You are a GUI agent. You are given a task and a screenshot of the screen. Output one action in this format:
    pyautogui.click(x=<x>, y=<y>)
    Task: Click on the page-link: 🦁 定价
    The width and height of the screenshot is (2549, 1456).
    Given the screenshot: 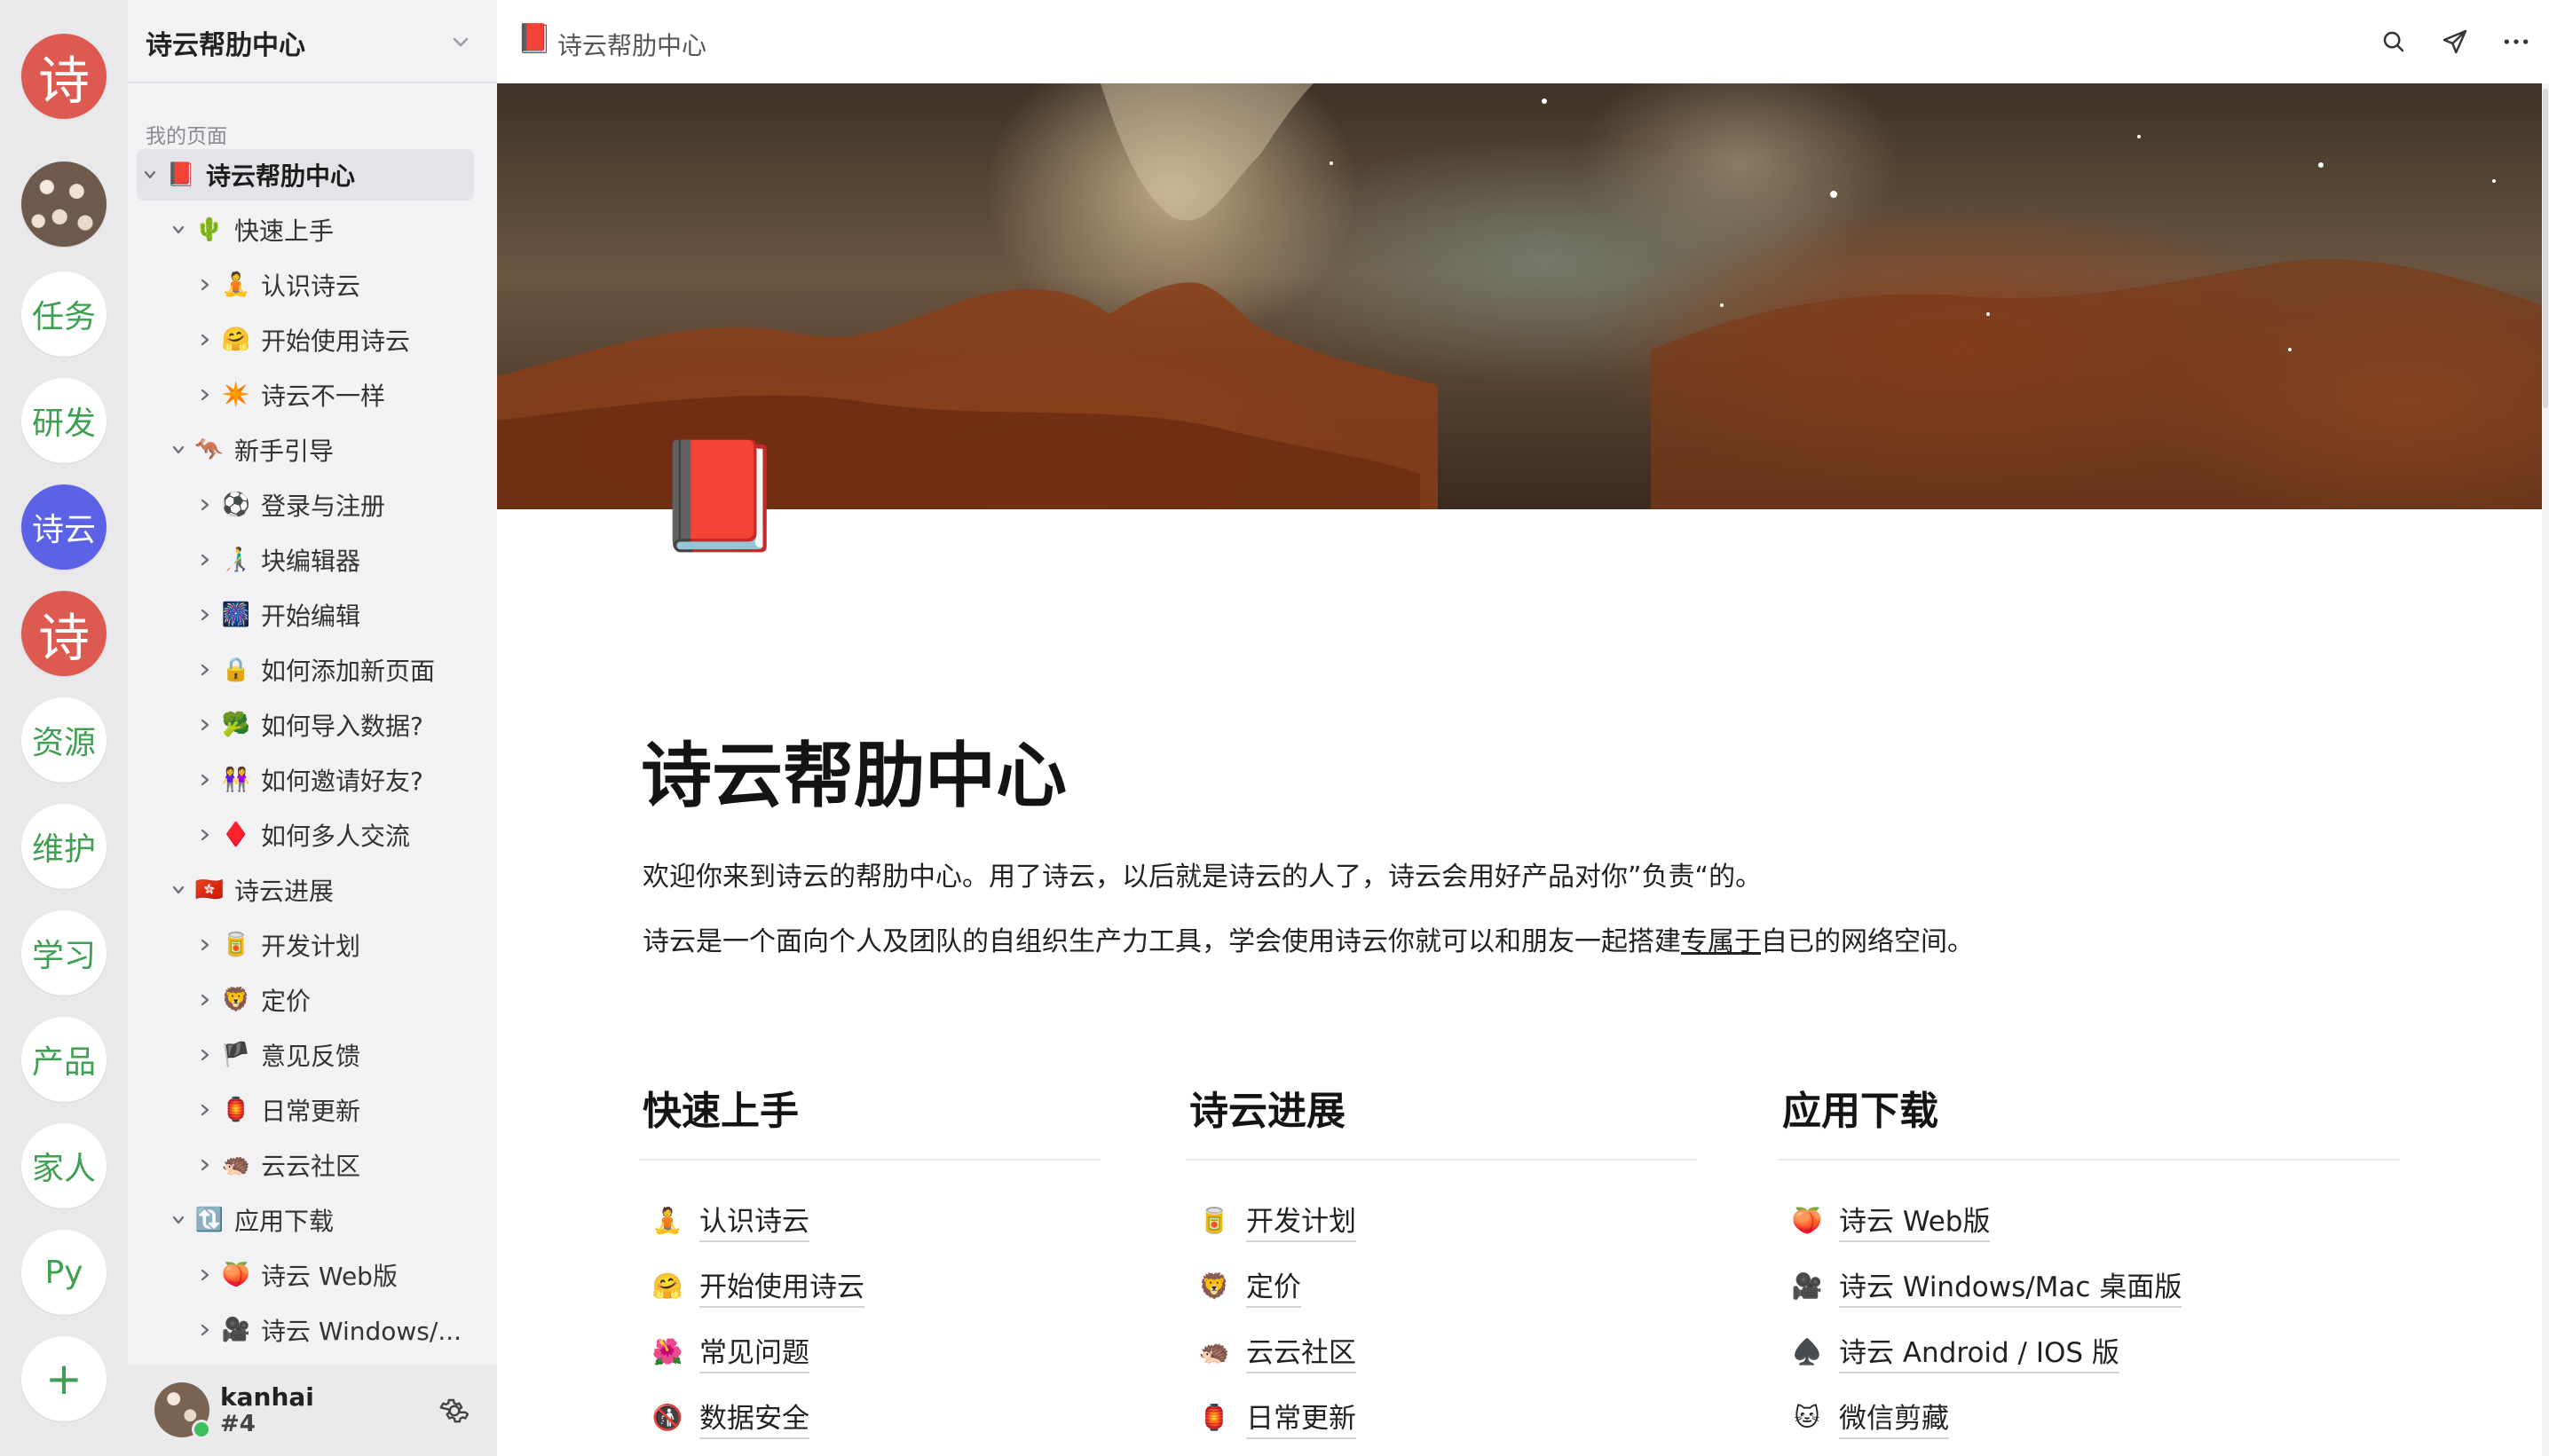 What is the action you would take?
    pyautogui.click(x=1277, y=1285)
    